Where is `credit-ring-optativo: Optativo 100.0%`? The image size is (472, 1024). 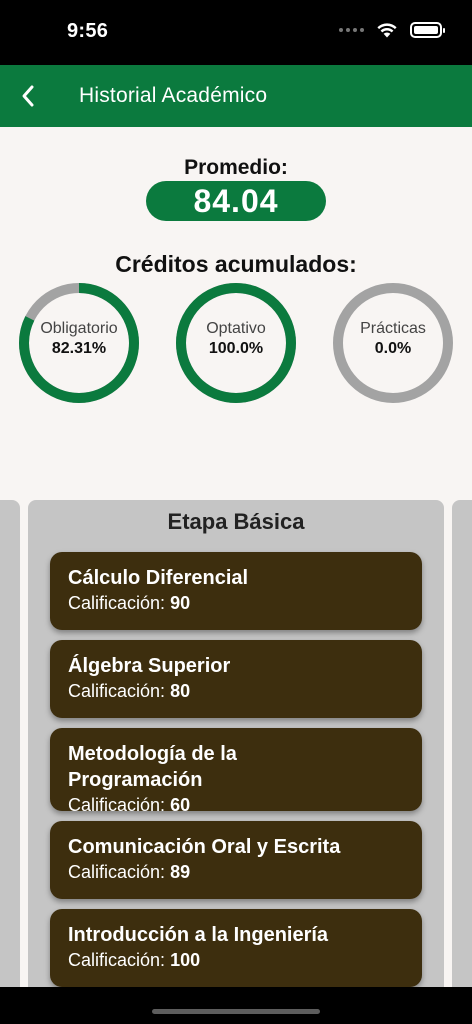 credit-ring-optativo: Optativo 100.0% is located at coordinates (236, 343).